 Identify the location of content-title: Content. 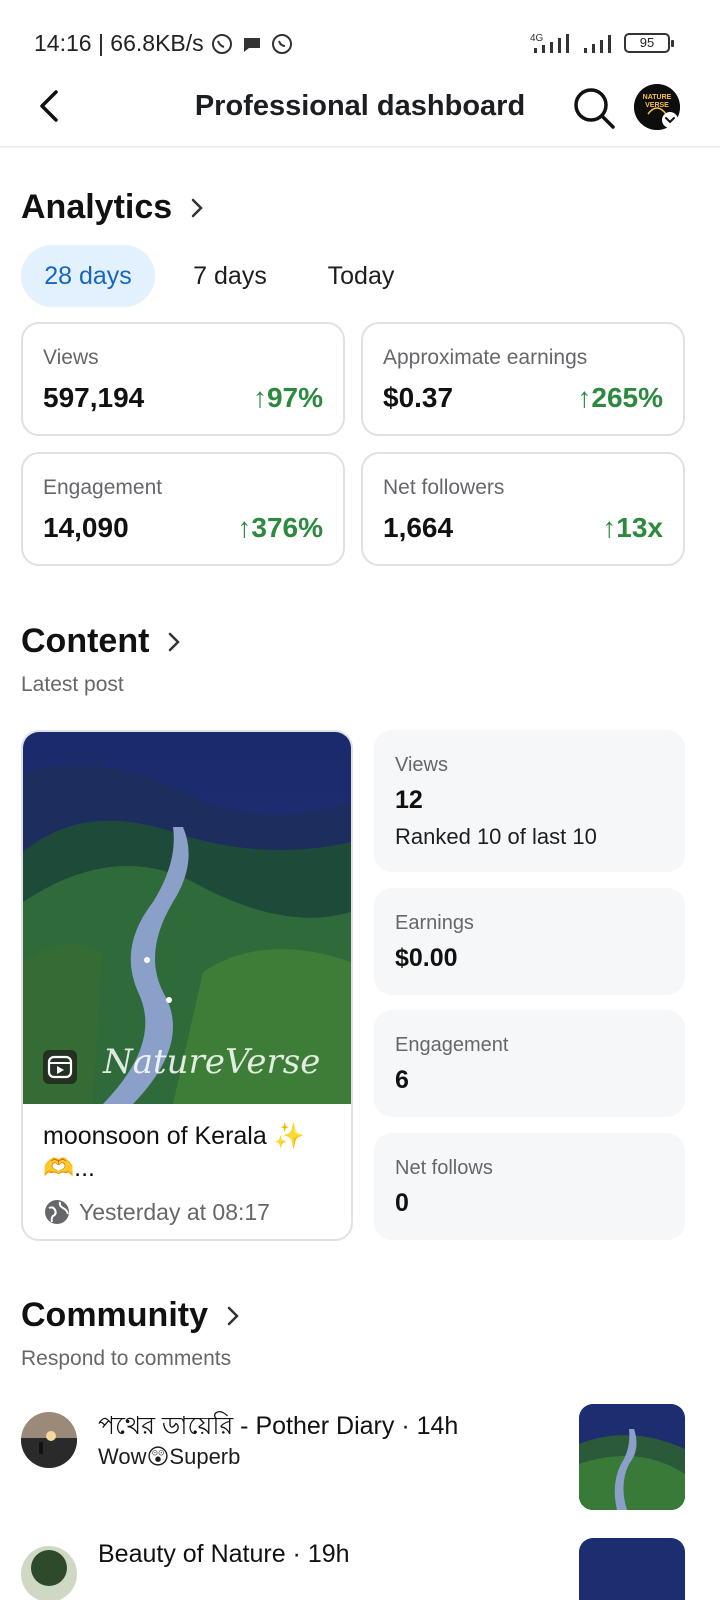
(85, 641).